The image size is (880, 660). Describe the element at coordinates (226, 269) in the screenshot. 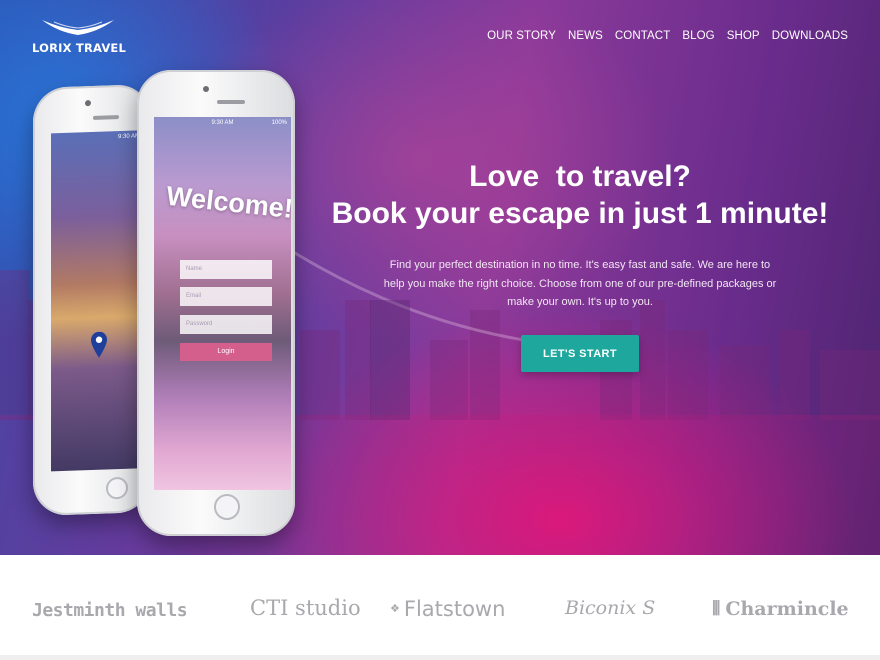

I see `name-field: Name` at that location.